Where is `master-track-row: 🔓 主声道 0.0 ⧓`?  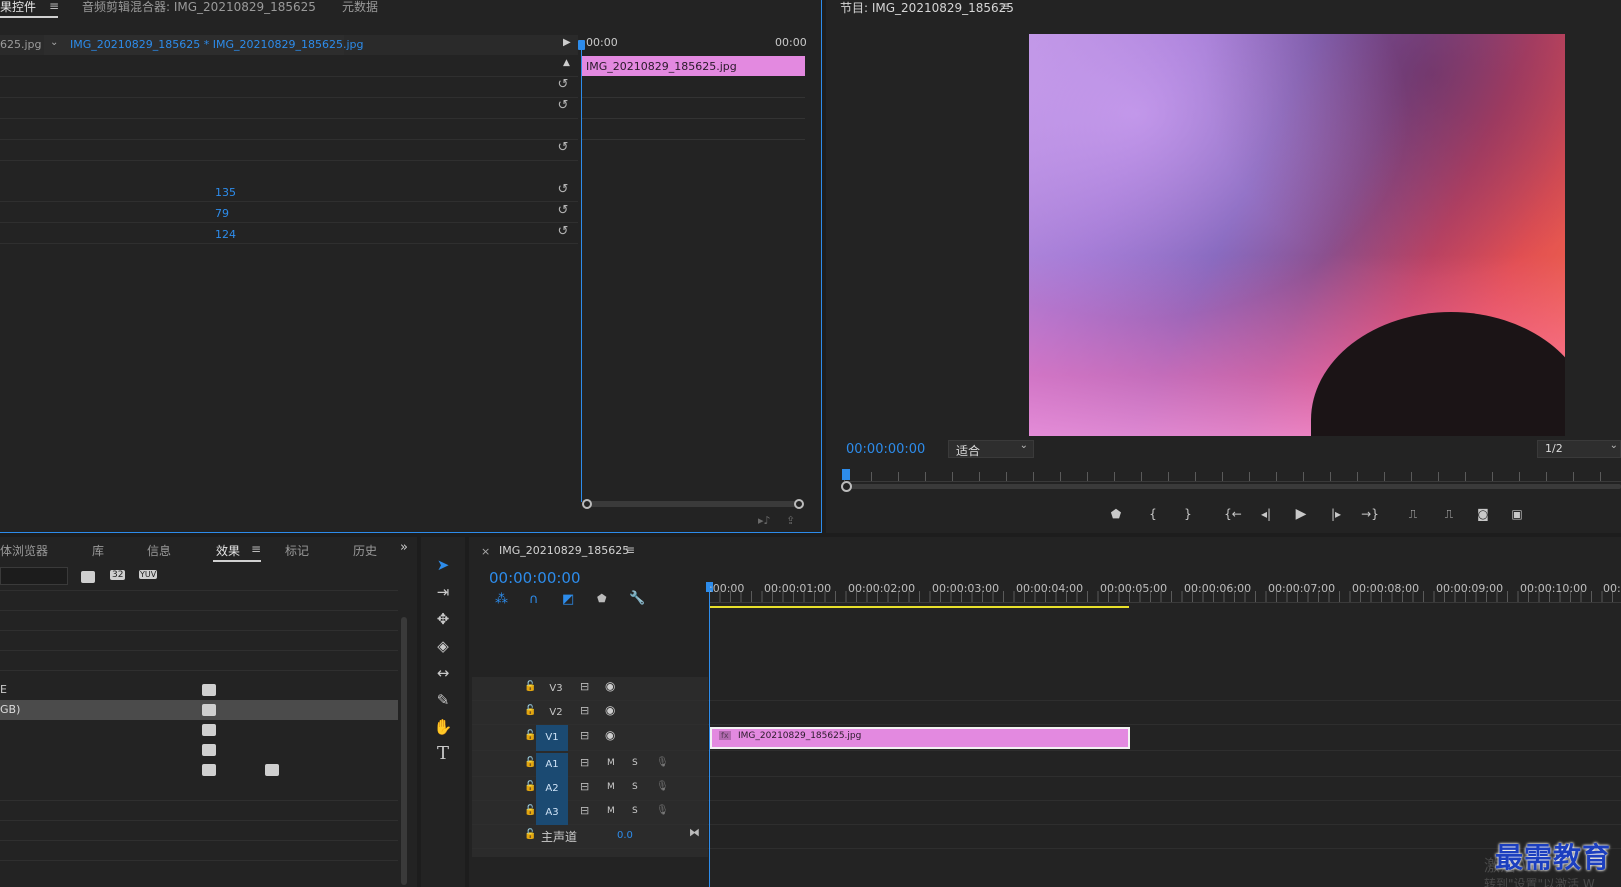
master-track-row: 🔓 主声道 0.0 ⧓ is located at coordinates (1046, 837).